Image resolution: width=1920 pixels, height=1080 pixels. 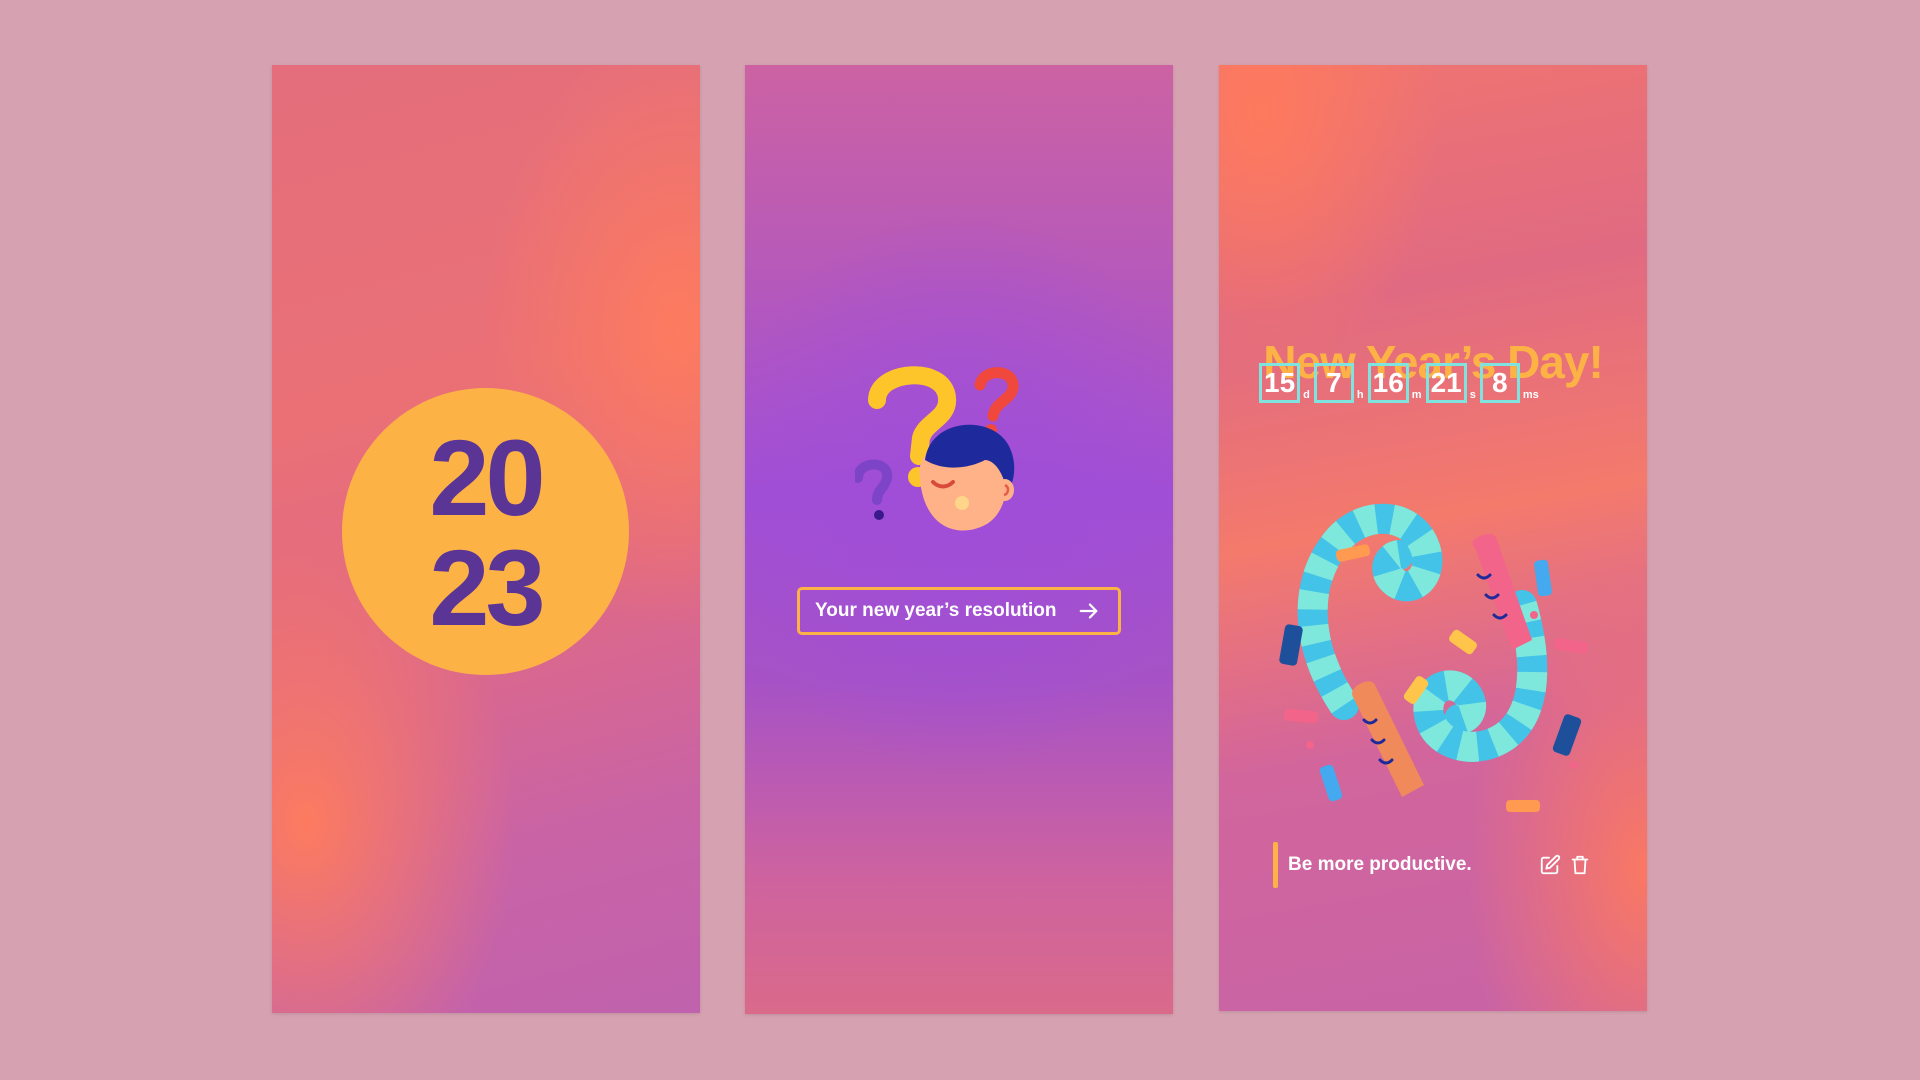 What do you see at coordinates (1380, 864) in the screenshot?
I see `resolution-text: Be more productive.` at bounding box center [1380, 864].